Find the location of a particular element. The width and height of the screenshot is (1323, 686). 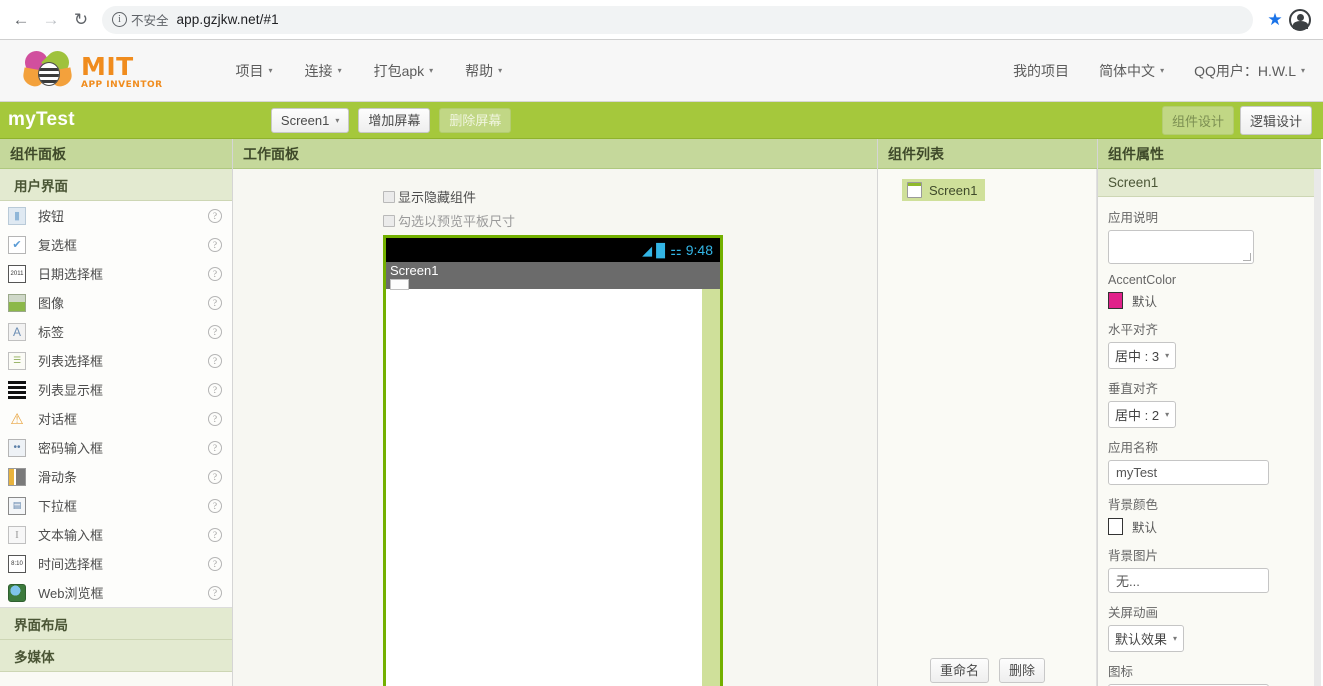

palette-item-label: 滑动条 is located at coordinates (58, 477).